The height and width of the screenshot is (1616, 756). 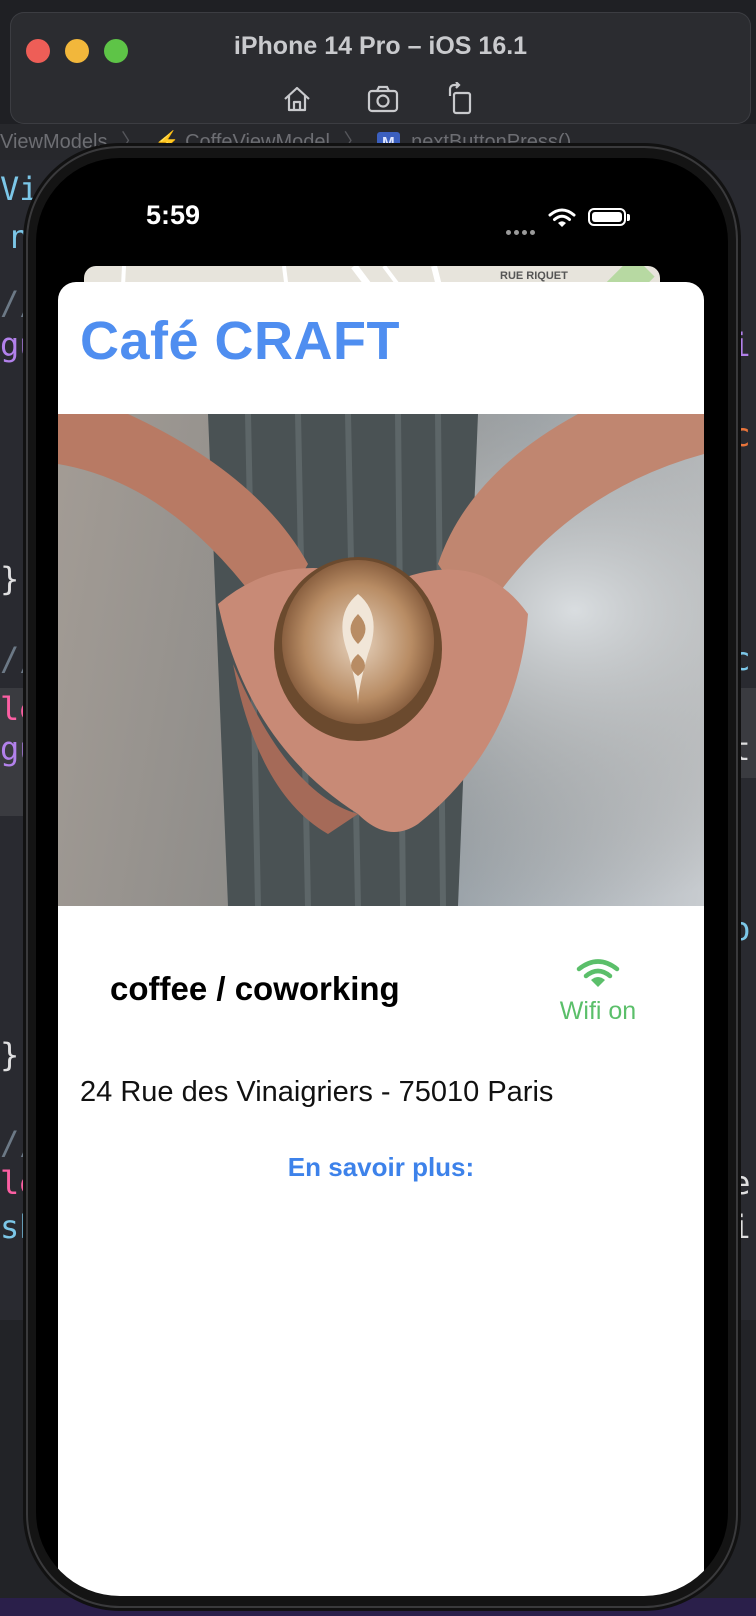 I want to click on wifi-icon, so click(x=598, y=973).